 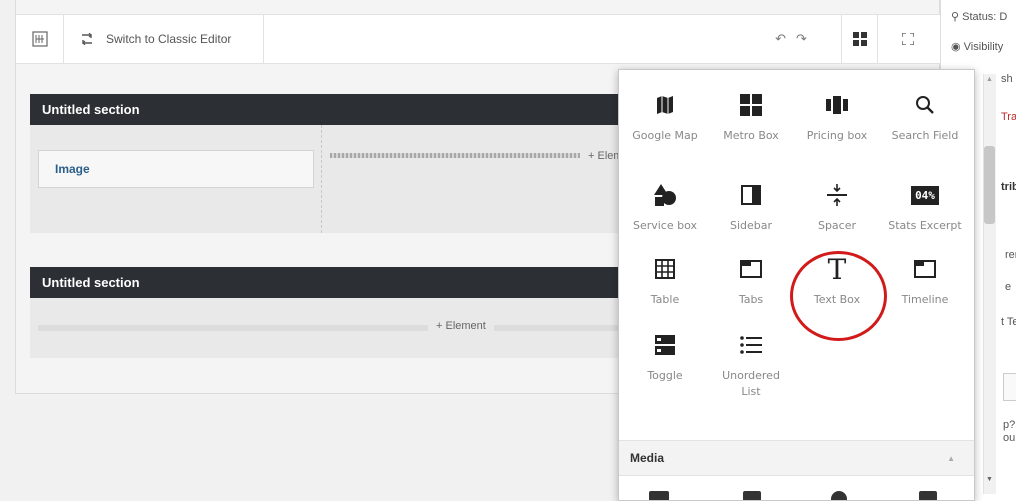 What do you see at coordinates (925, 135) in the screenshot?
I see `picker-item-label: Search Field` at bounding box center [925, 135].